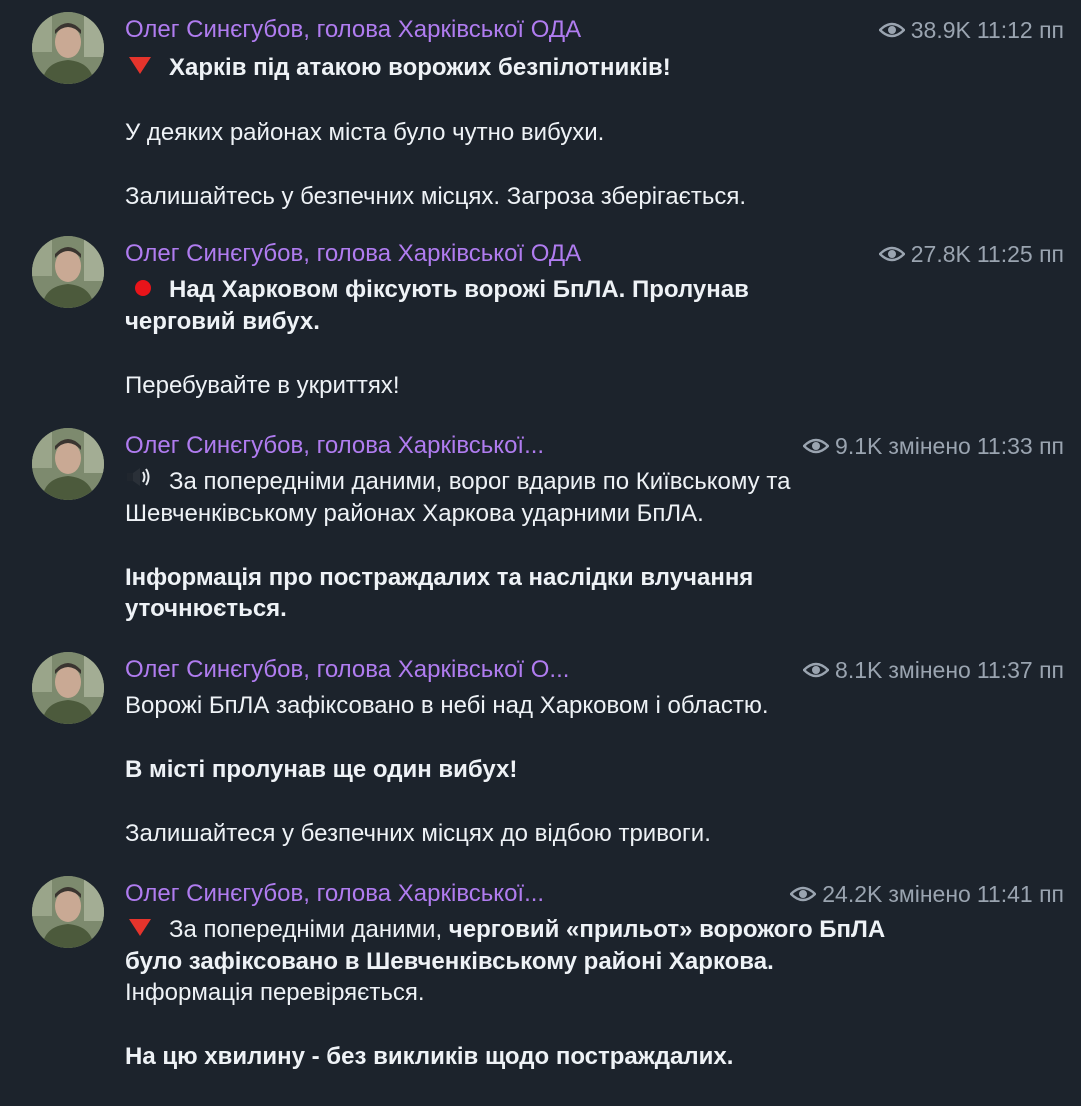 The height and width of the screenshot is (1106, 1081). What do you see at coordinates (420, 67) in the screenshot?
I see `message-line: Харків під атакою ворожих безпілотників!` at bounding box center [420, 67].